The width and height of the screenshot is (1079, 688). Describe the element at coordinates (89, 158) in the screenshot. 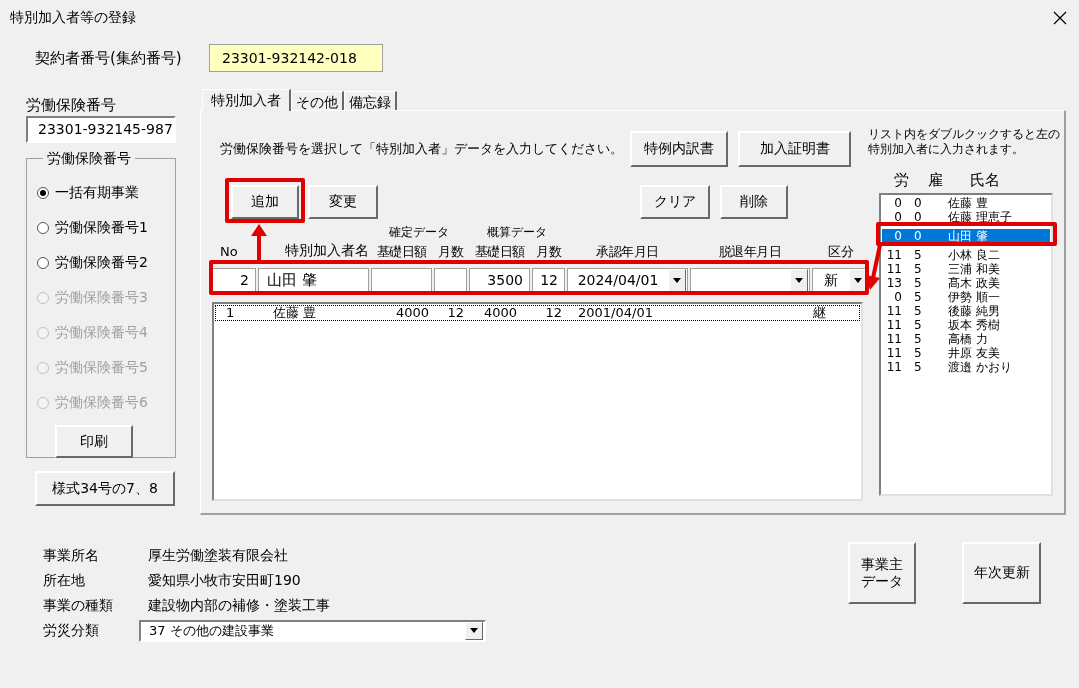

I see `group-title: 労働保険番号` at that location.